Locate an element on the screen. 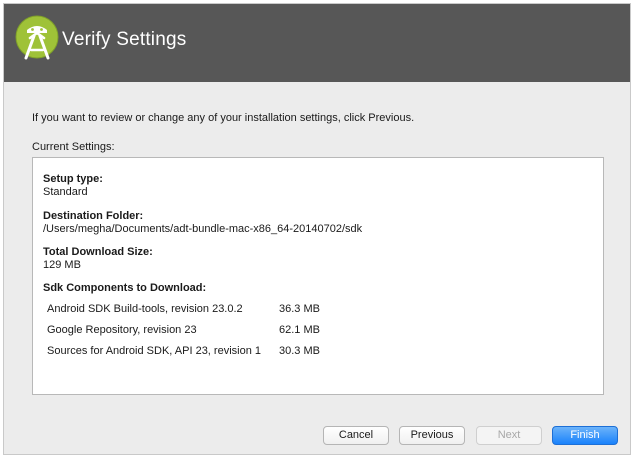  component-size: 36.3 MB is located at coordinates (299, 308).